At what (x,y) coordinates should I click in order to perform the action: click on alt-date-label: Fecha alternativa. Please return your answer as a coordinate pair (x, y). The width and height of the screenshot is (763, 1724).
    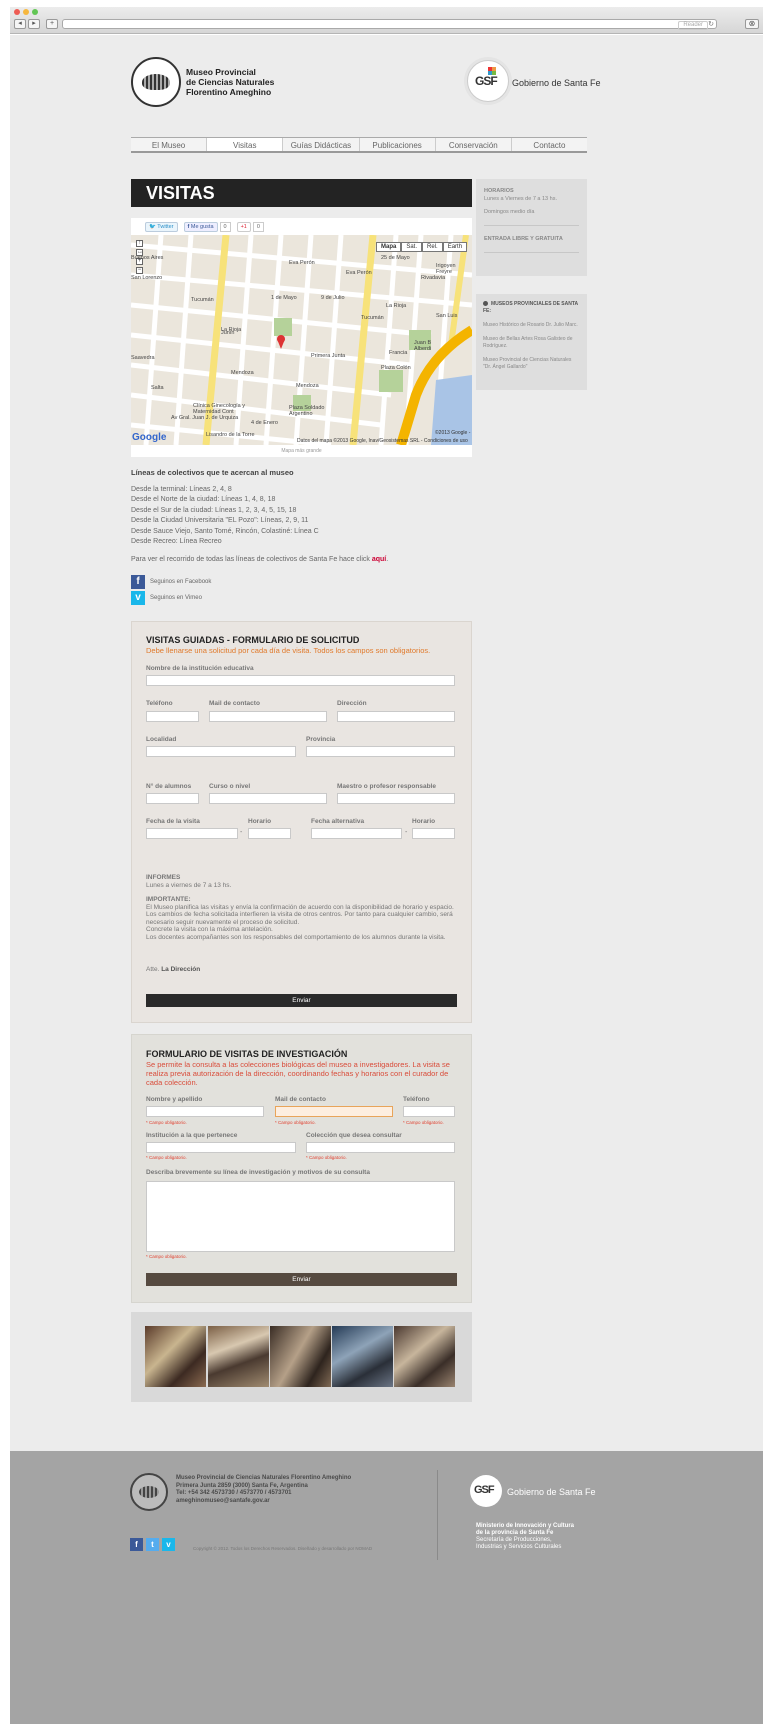
    Looking at the image, I should click on (338, 821).